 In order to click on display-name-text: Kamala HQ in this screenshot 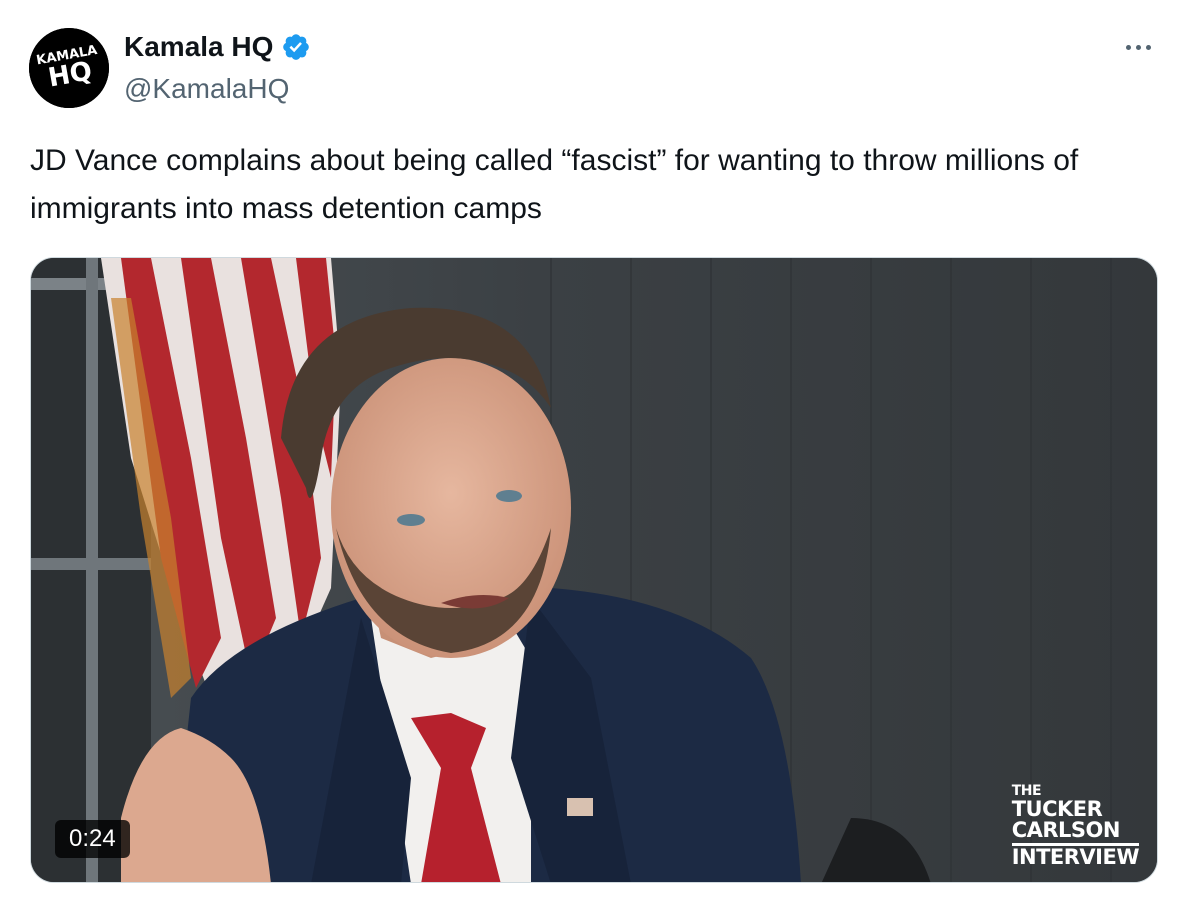, I will do `click(199, 46)`.